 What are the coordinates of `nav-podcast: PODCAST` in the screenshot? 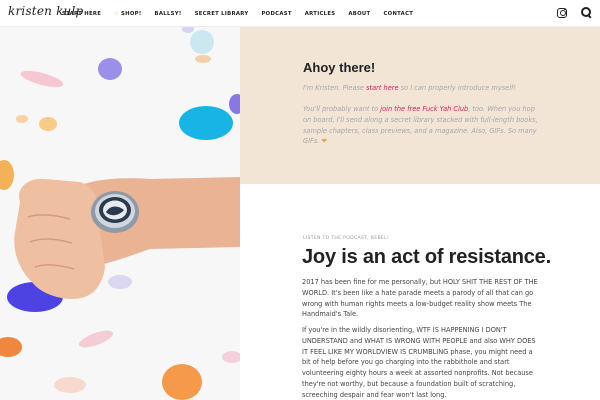 It's located at (276, 14).